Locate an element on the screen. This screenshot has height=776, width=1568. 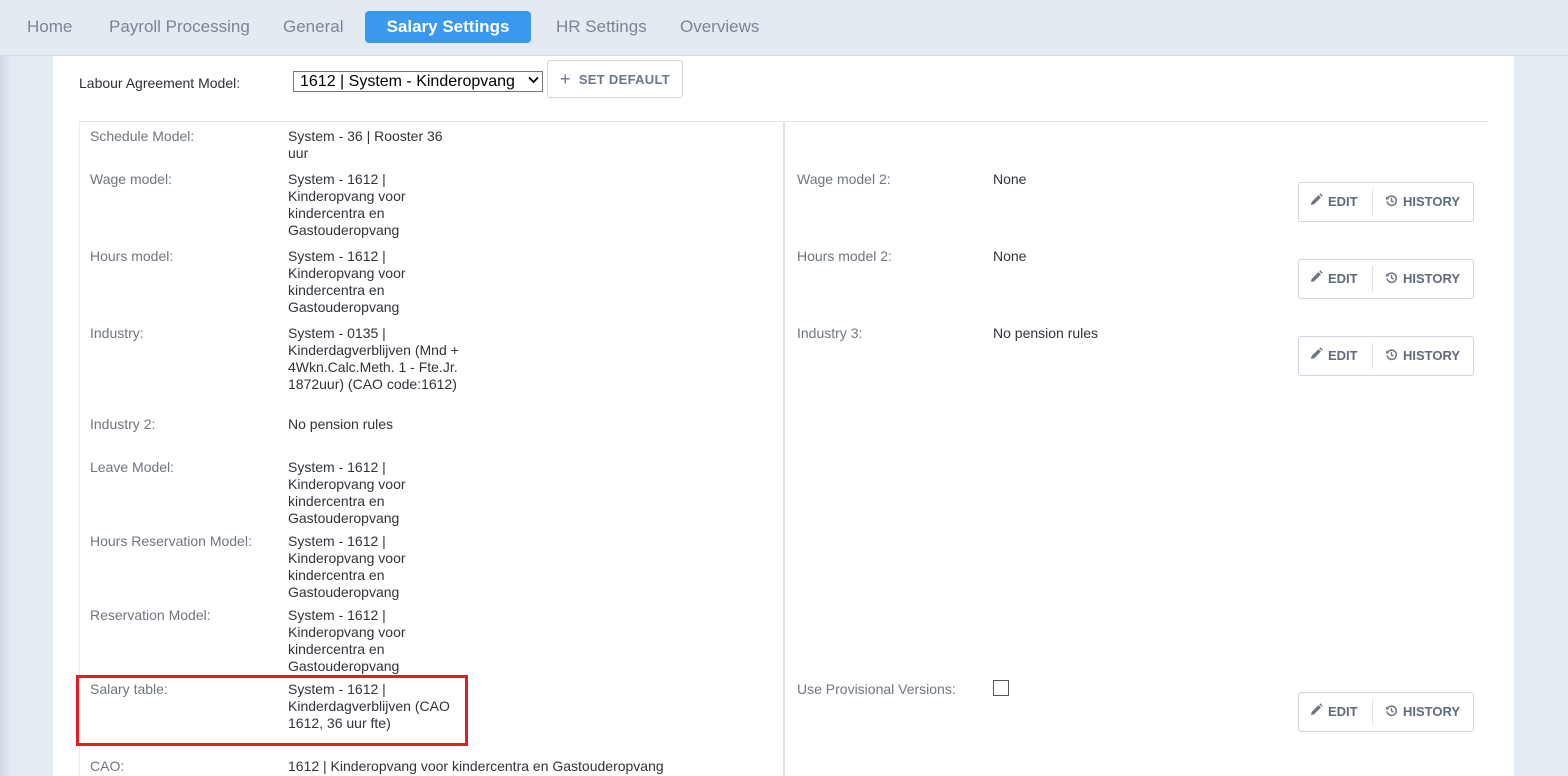
set-default-button: + SET DEFAULT is located at coordinates (615, 79).